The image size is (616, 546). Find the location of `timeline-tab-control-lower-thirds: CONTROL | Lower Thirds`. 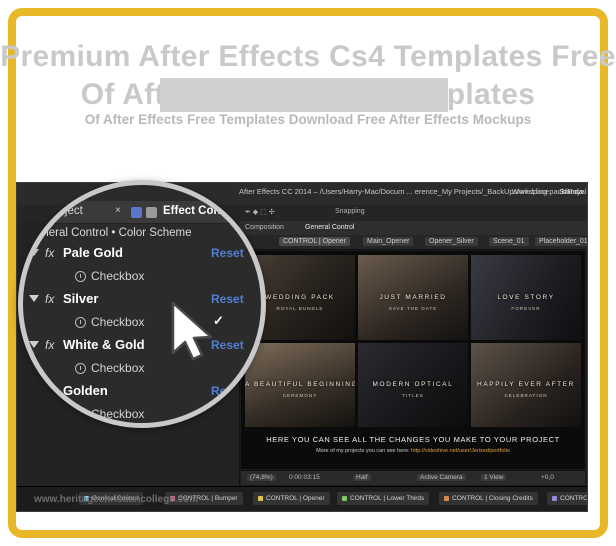

timeline-tab-control-lower-thirds: CONTROL | Lower Thirds is located at coordinates (383, 498).